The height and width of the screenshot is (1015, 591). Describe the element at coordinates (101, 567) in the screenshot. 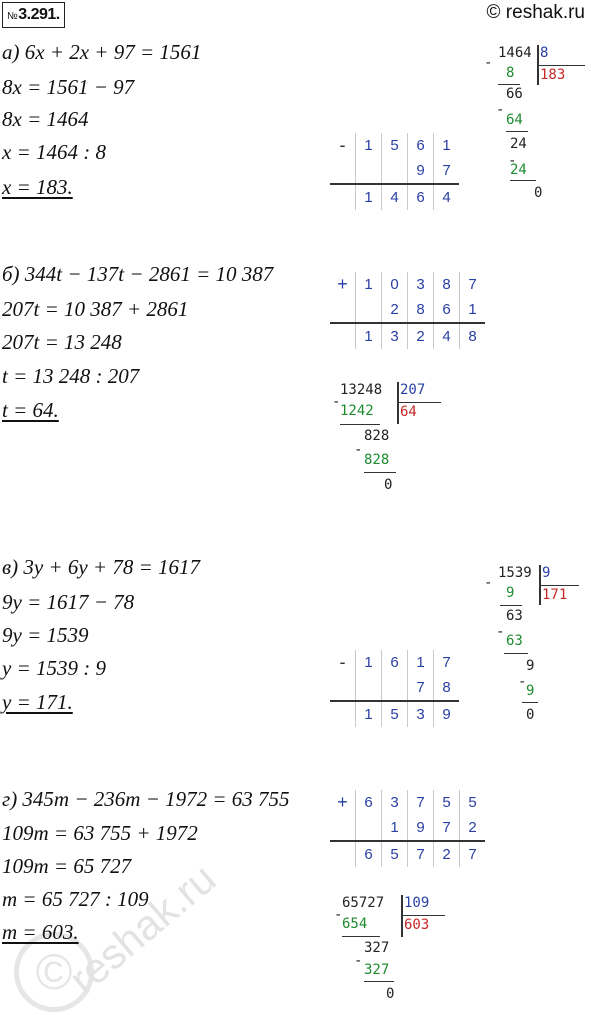

I see `equation-line: в) 3y + 6y + 78 = 1617` at that location.